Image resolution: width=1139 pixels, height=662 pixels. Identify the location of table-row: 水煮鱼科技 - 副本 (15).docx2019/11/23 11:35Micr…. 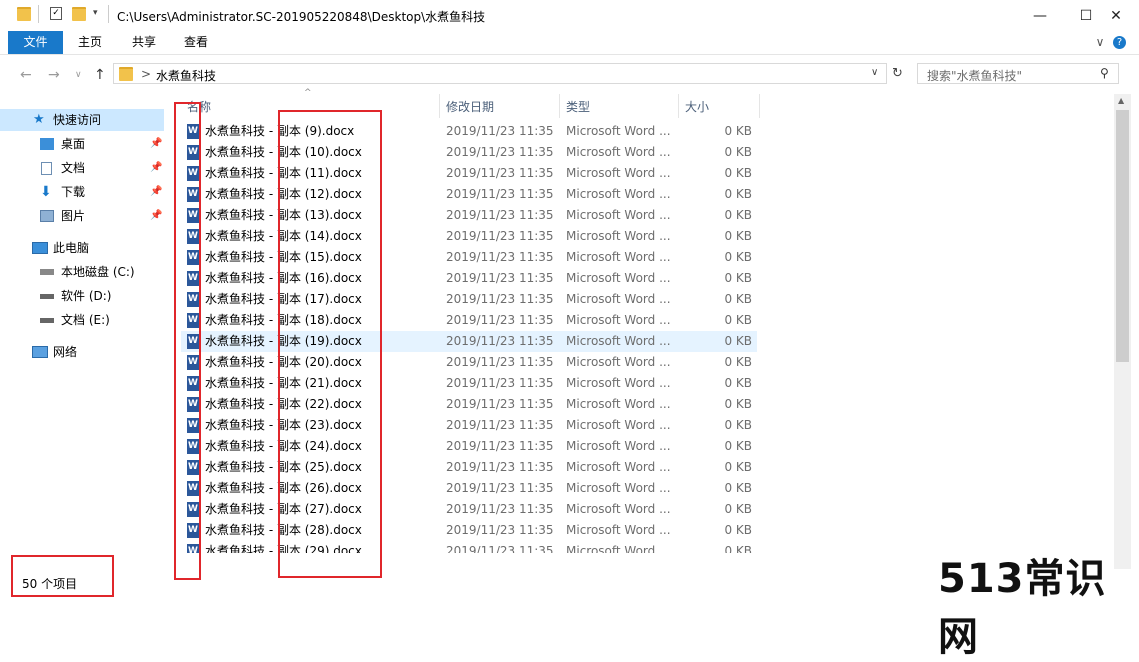
(469, 257).